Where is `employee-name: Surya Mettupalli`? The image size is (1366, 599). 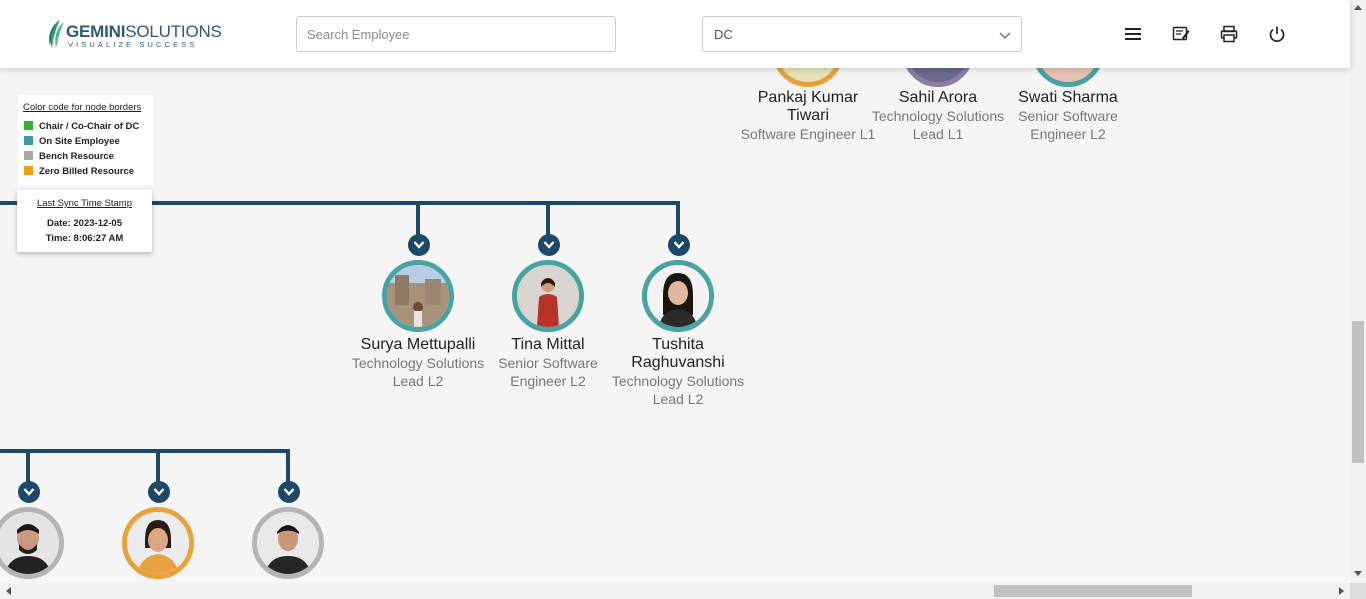 employee-name: Surya Mettupalli is located at coordinates (418, 344).